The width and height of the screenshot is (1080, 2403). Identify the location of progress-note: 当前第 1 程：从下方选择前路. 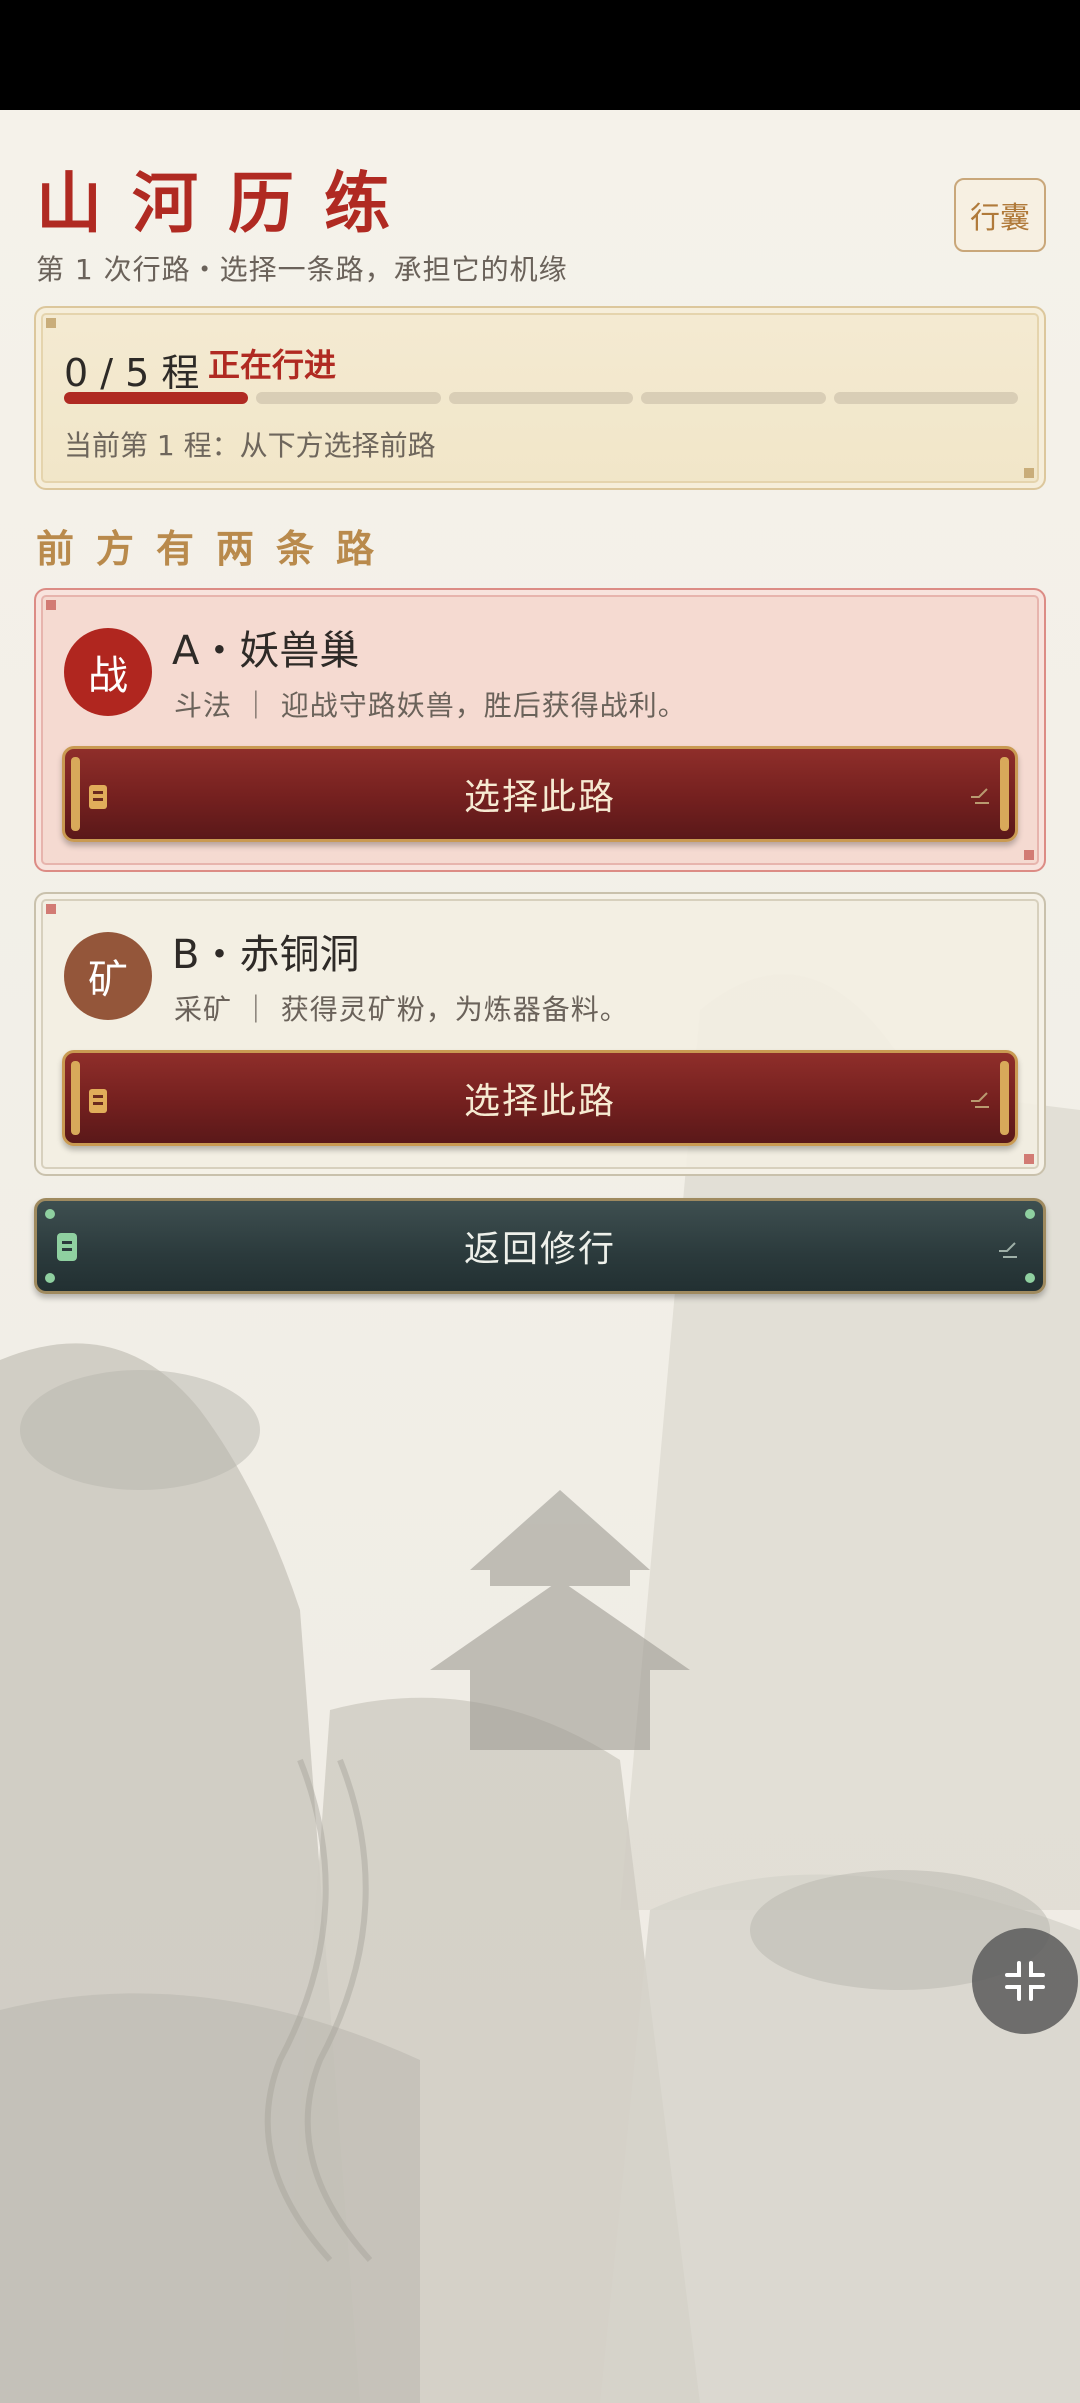
(250, 445).